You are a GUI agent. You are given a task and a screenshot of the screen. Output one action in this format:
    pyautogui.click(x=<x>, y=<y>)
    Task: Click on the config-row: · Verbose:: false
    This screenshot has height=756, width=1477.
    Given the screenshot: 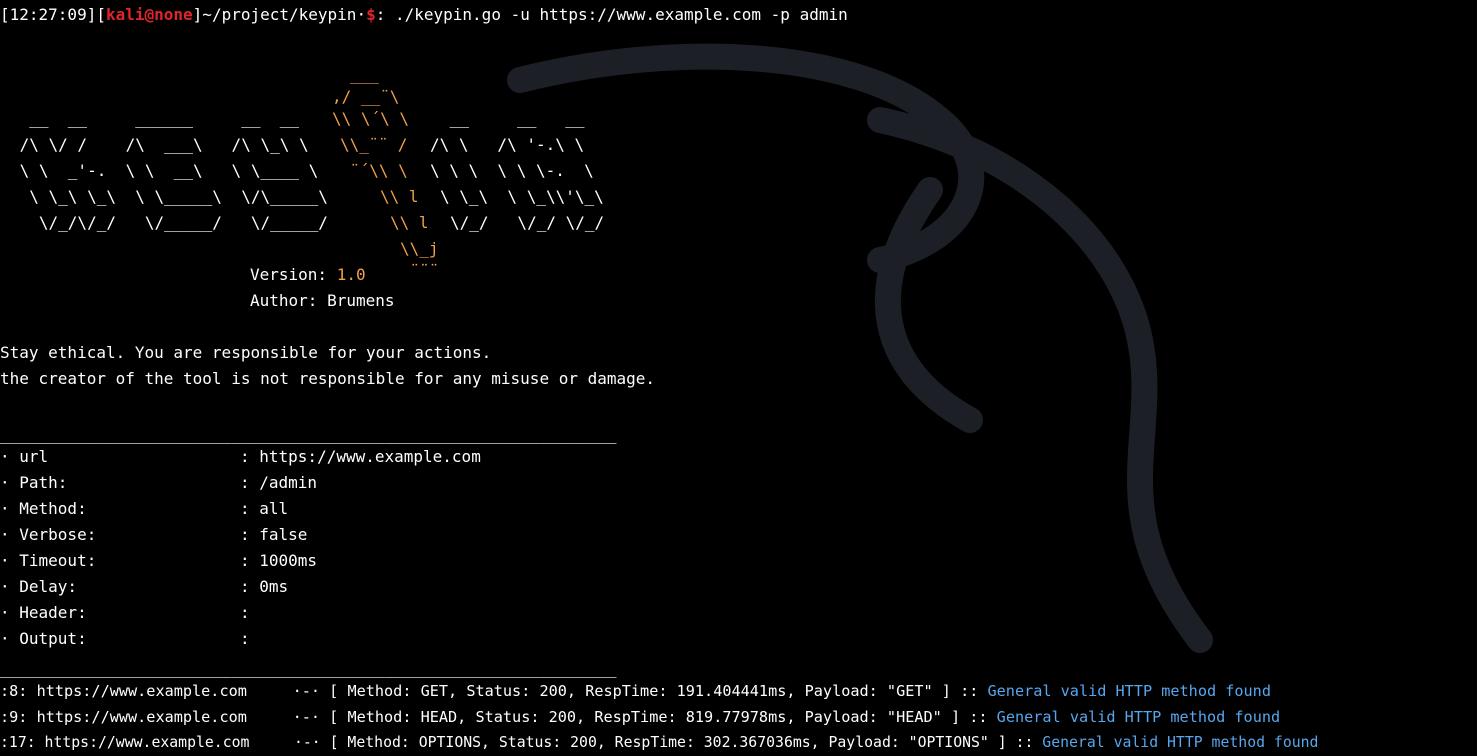 What is the action you would take?
    pyautogui.click(x=154, y=534)
    